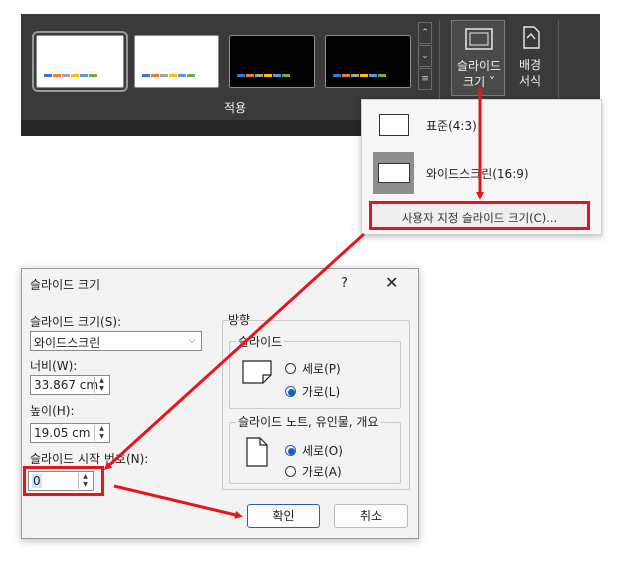 This screenshot has height=561, width=621. Describe the element at coordinates (290, 450) in the screenshot. I see `notes-portrait-radio` at that location.